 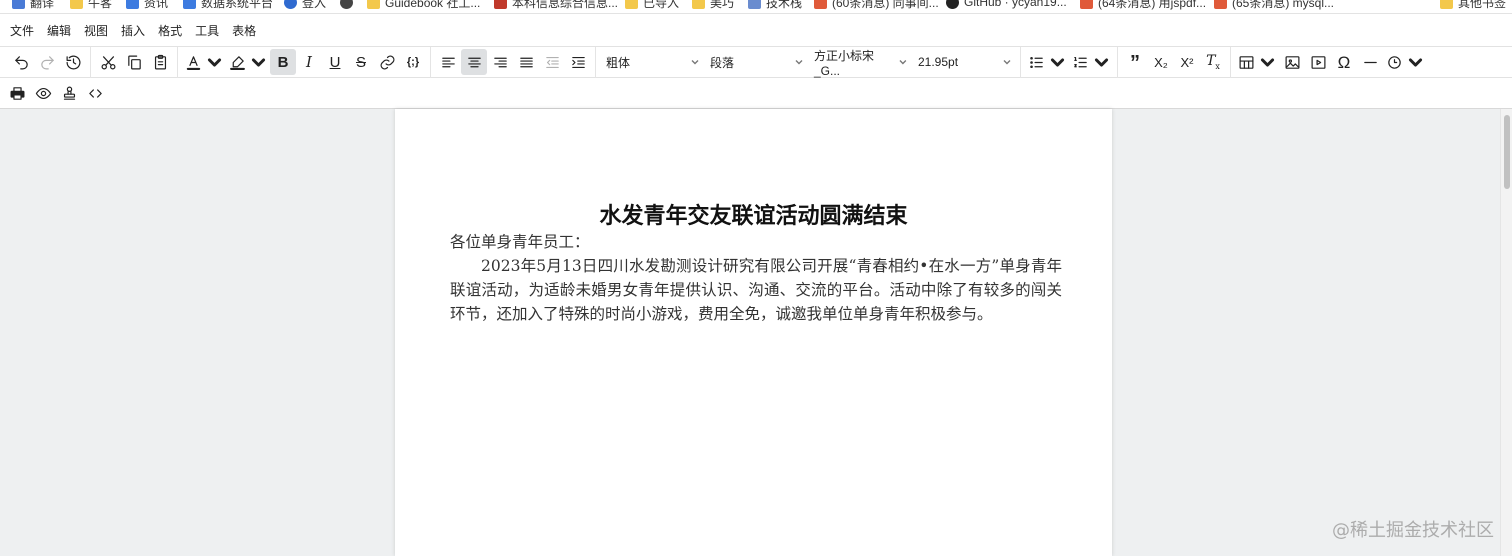 I want to click on align-justify-icon, so click(x=526, y=62).